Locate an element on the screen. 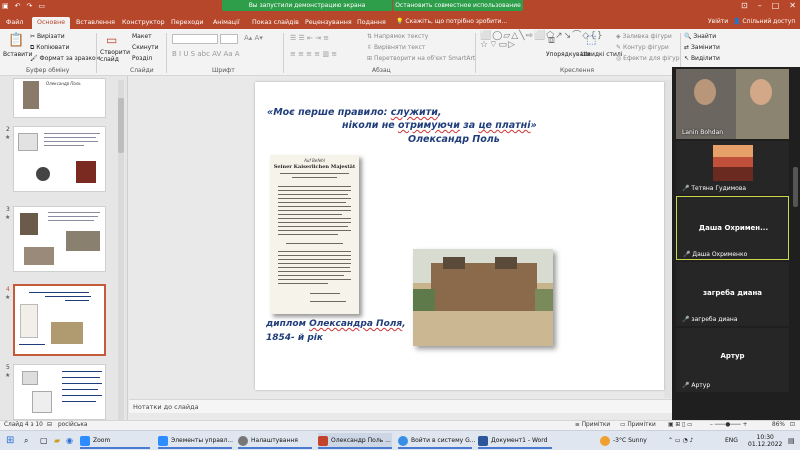 The image size is (800, 450). shape-effects-button: ◎ Ефекти для фігур is located at coordinates (648, 58).